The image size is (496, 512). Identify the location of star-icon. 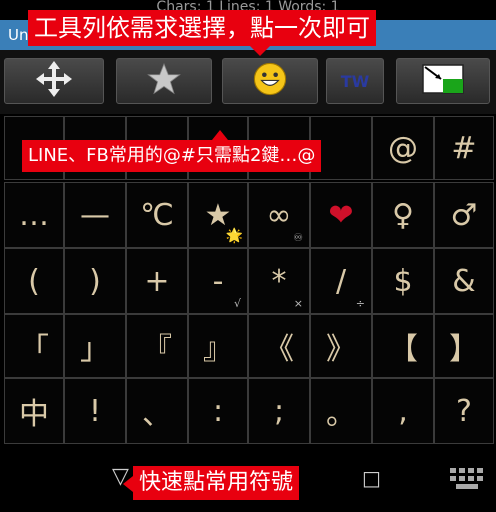
(164, 81).